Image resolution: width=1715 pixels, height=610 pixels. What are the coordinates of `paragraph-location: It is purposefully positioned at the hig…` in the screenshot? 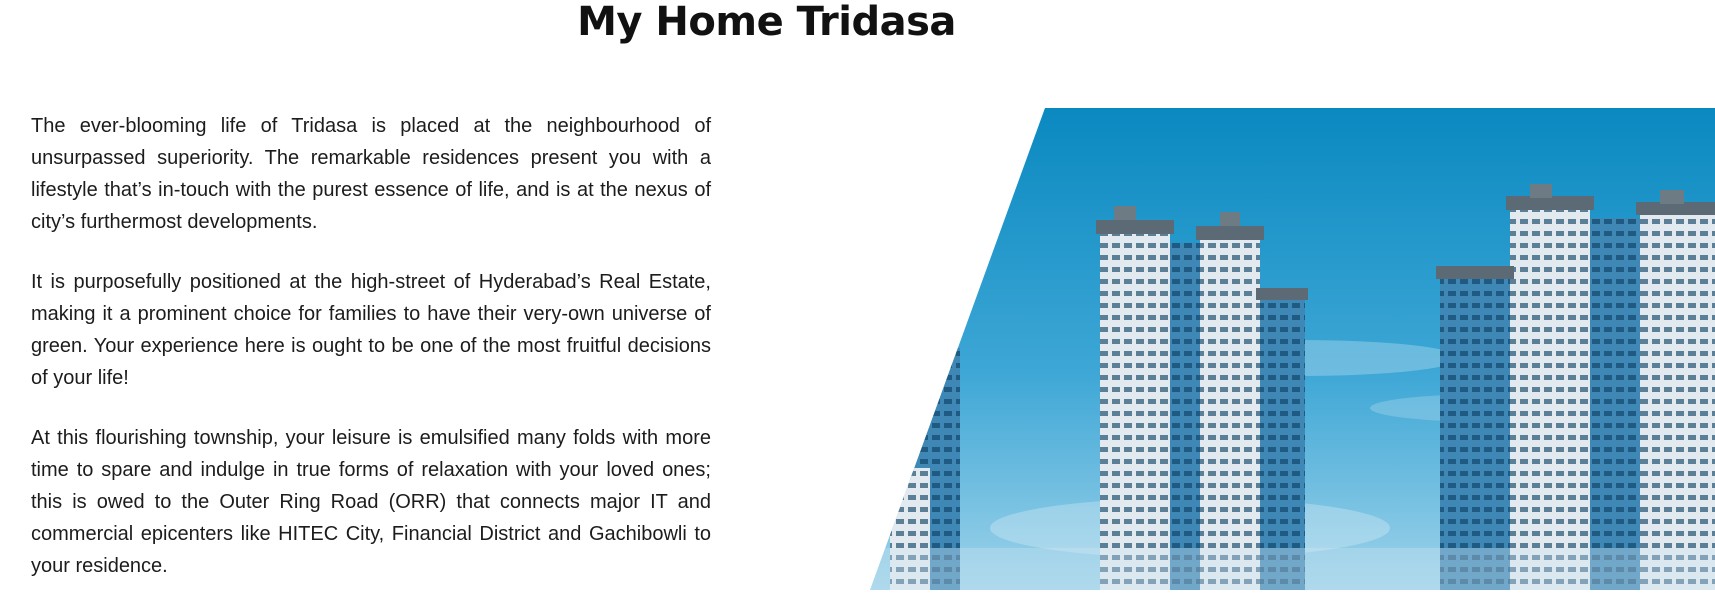 It's located at (371, 330).